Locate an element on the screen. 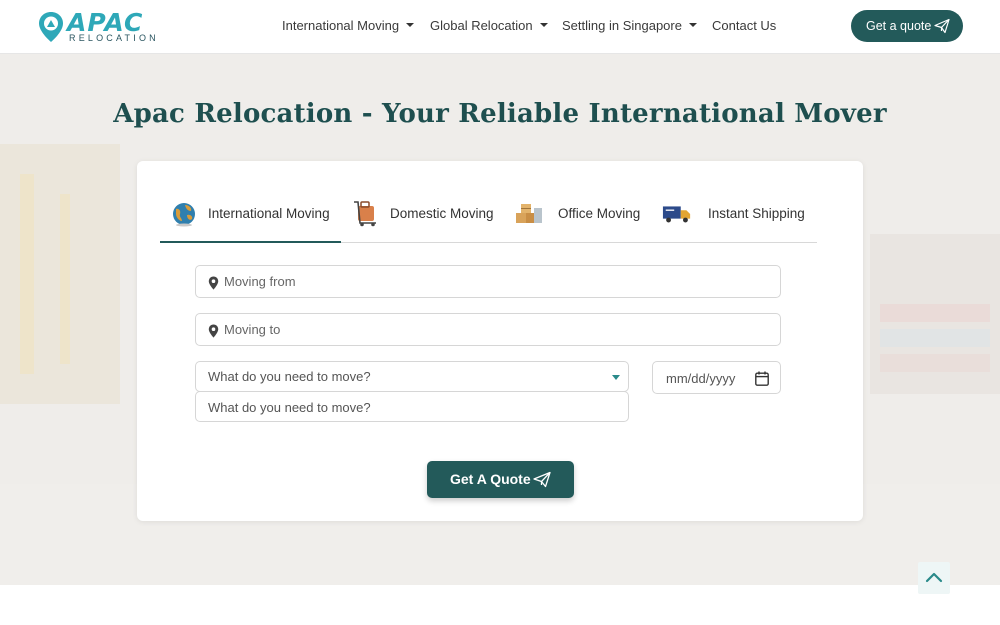 This screenshot has height=625, width=1000. fast-truck-icon is located at coordinates (676, 214).